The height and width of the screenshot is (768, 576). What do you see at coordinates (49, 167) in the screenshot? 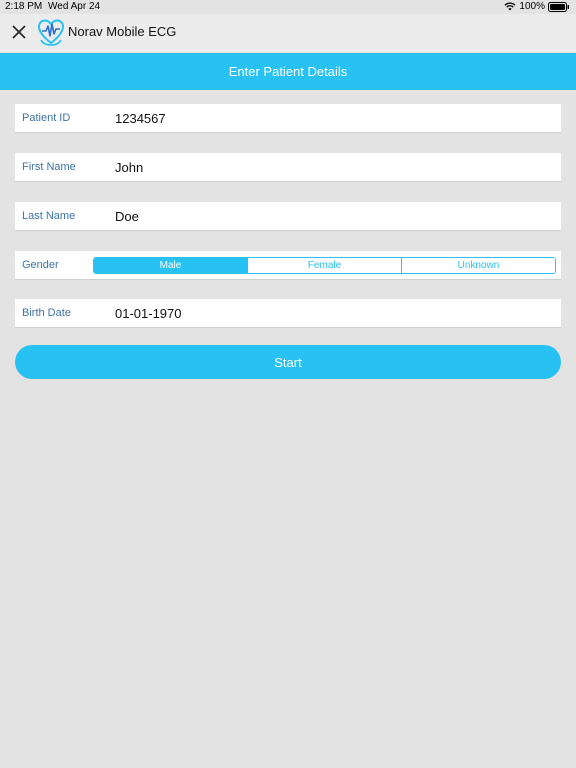
I see `first-name-label: First Name` at bounding box center [49, 167].